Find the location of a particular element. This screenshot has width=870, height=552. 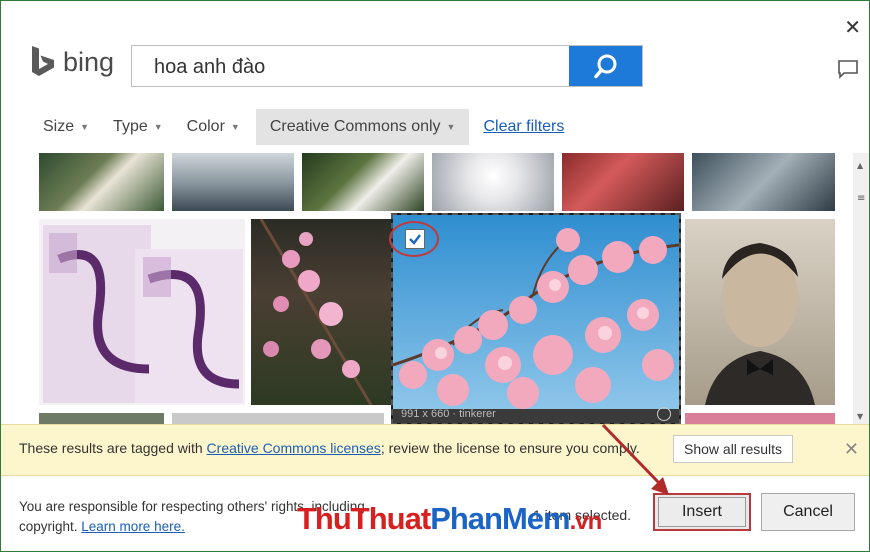

book-cover-image is located at coordinates (143, 314).